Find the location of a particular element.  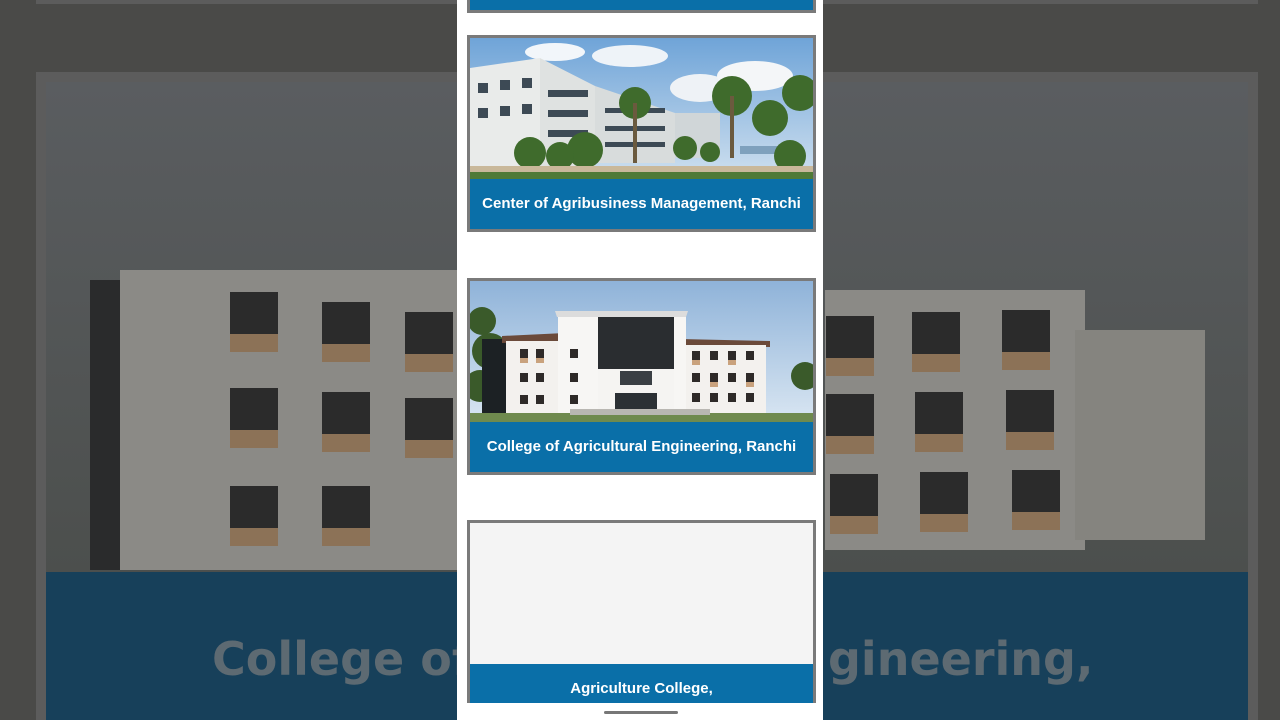

campus-building-image is located at coordinates (641, 108).